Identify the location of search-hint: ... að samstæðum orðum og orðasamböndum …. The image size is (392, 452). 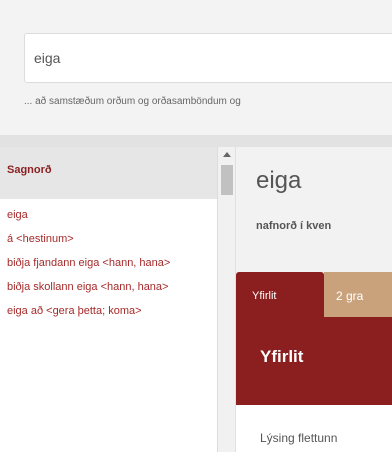
(132, 101).